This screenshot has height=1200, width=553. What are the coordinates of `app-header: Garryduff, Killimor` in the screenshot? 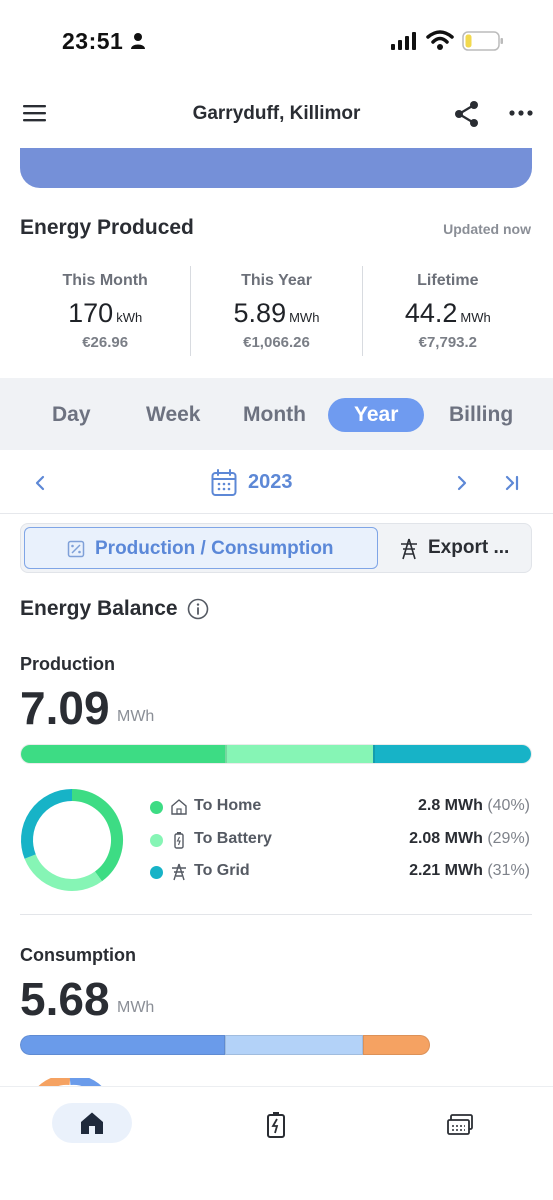 It's located at (276, 115).